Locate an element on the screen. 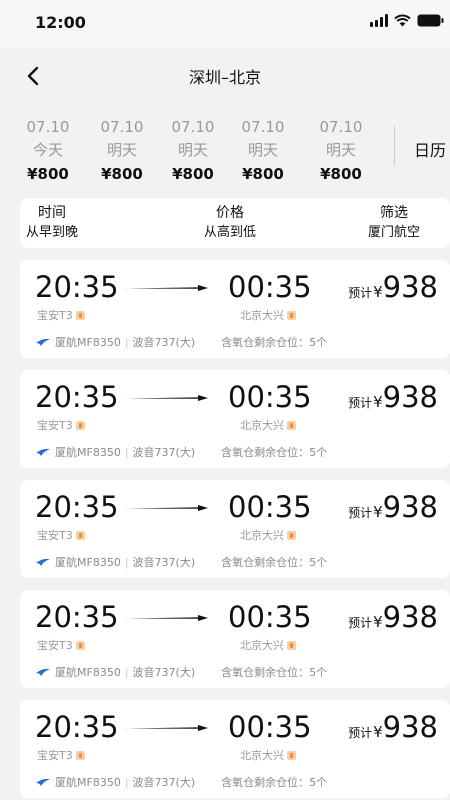 The image size is (450, 800). battery-icon is located at coordinates (430, 20).